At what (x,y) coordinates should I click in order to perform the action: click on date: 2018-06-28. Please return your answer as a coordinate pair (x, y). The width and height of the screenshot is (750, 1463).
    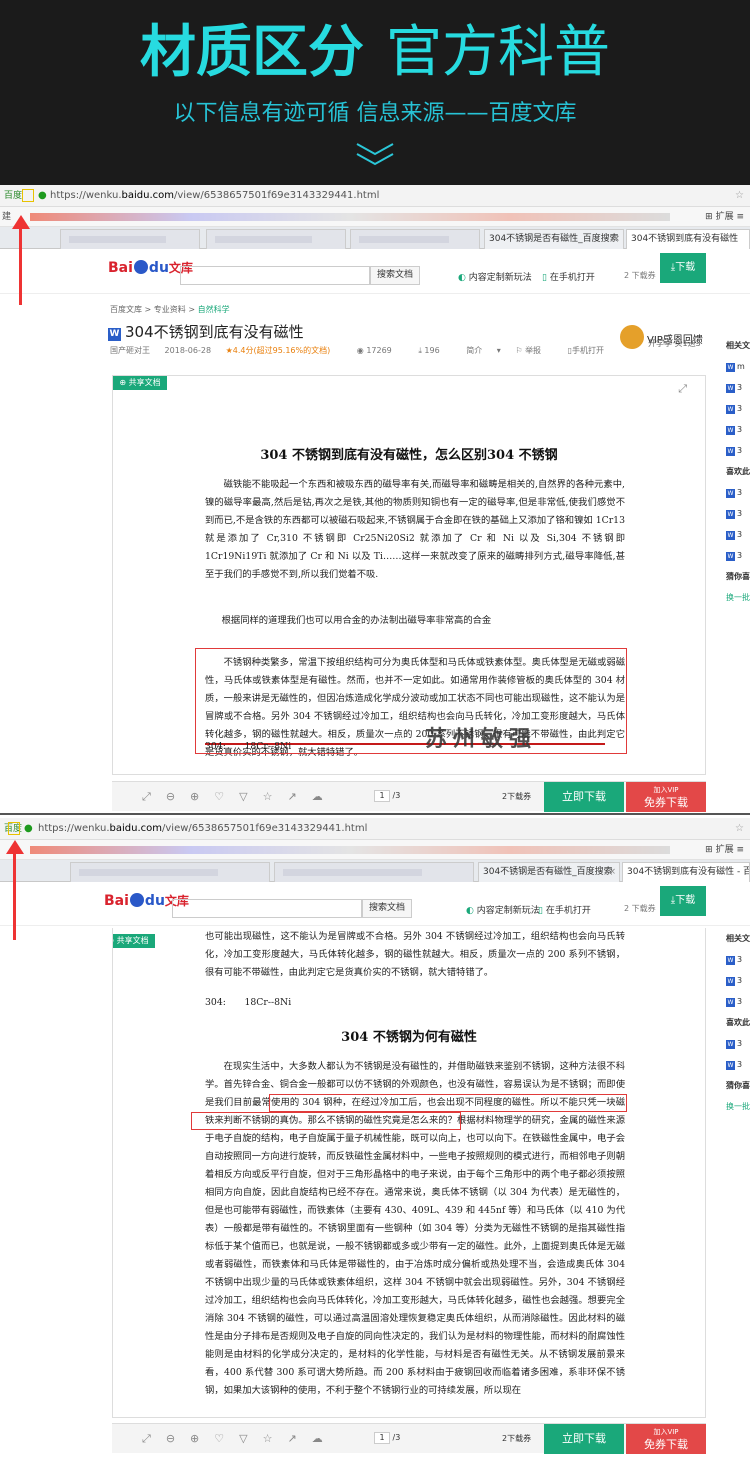
    Looking at the image, I should click on (188, 350).